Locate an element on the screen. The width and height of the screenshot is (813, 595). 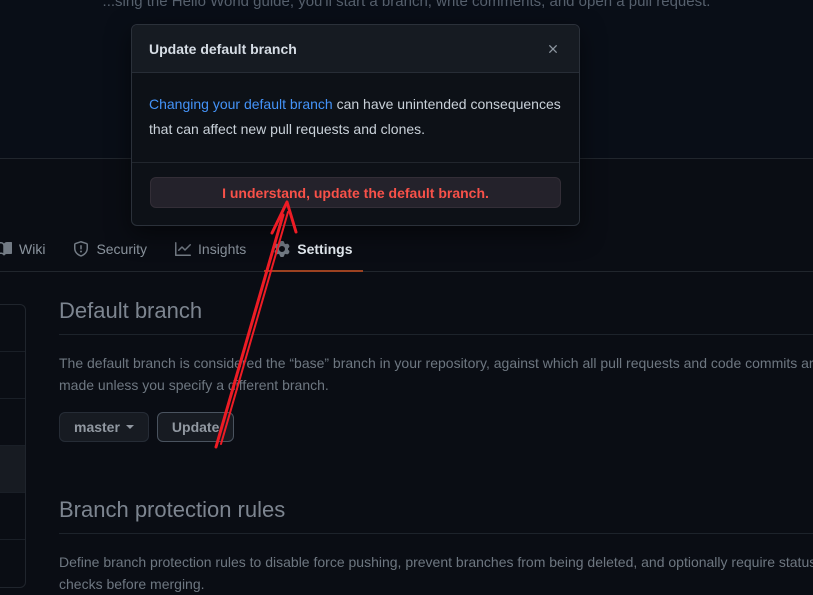
update-button: Update is located at coordinates (195, 427).